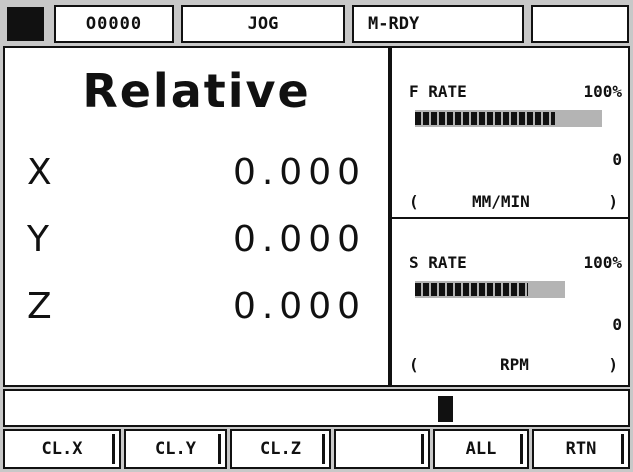 This screenshot has height=472, width=633. What do you see at coordinates (280, 449) in the screenshot?
I see `softkey-clear-z: CL.Z` at bounding box center [280, 449].